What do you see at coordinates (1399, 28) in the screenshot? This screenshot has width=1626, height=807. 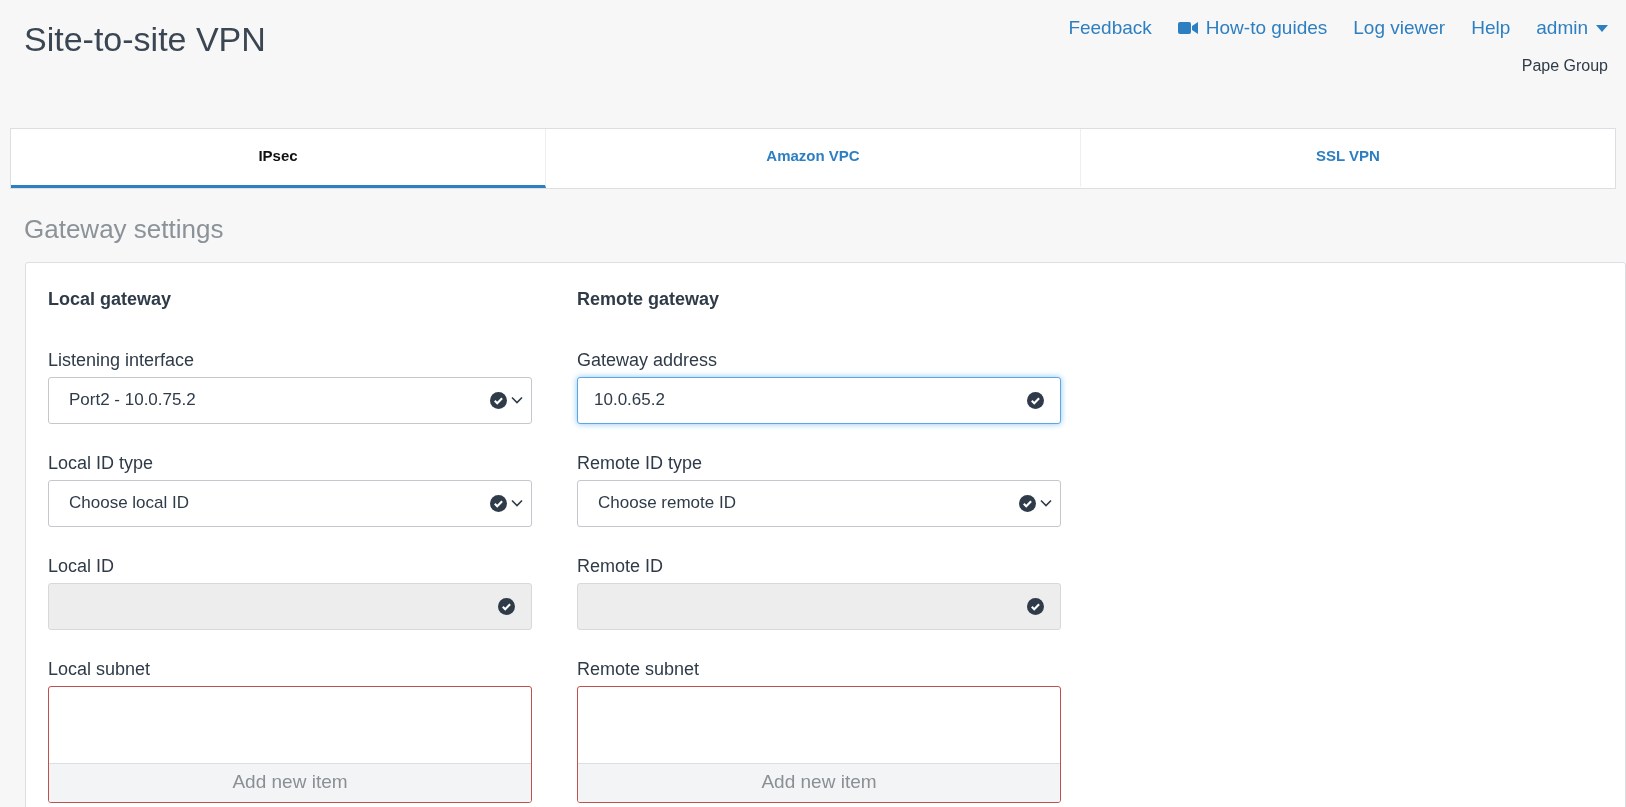 I see `header-link: Log viewer` at bounding box center [1399, 28].